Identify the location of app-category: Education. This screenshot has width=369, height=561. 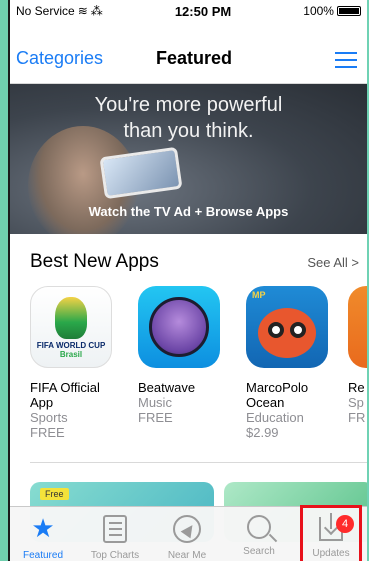
(275, 417).